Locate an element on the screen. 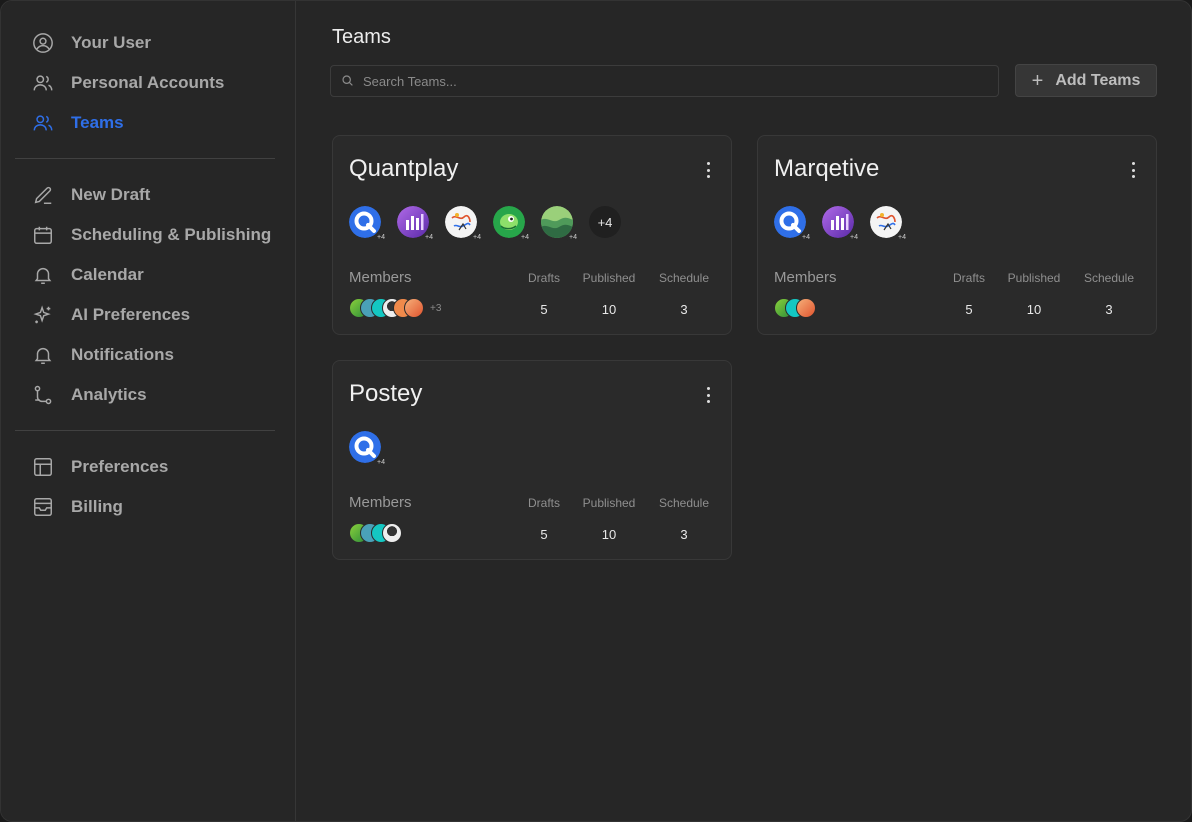 The width and height of the screenshot is (1192, 822). search-bar is located at coordinates (664, 81).